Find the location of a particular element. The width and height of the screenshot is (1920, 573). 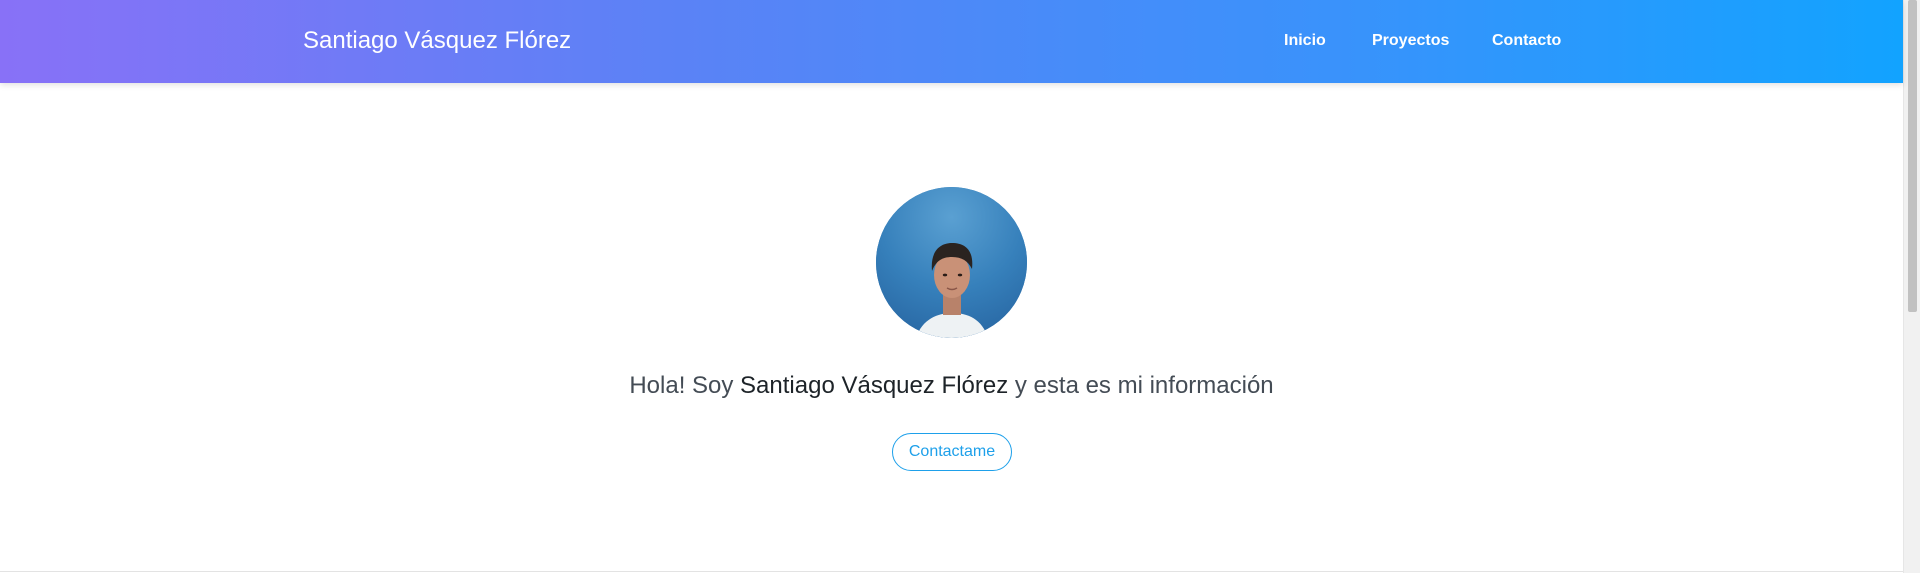

nav-link-contacto: Contacto is located at coordinates (1526, 41).